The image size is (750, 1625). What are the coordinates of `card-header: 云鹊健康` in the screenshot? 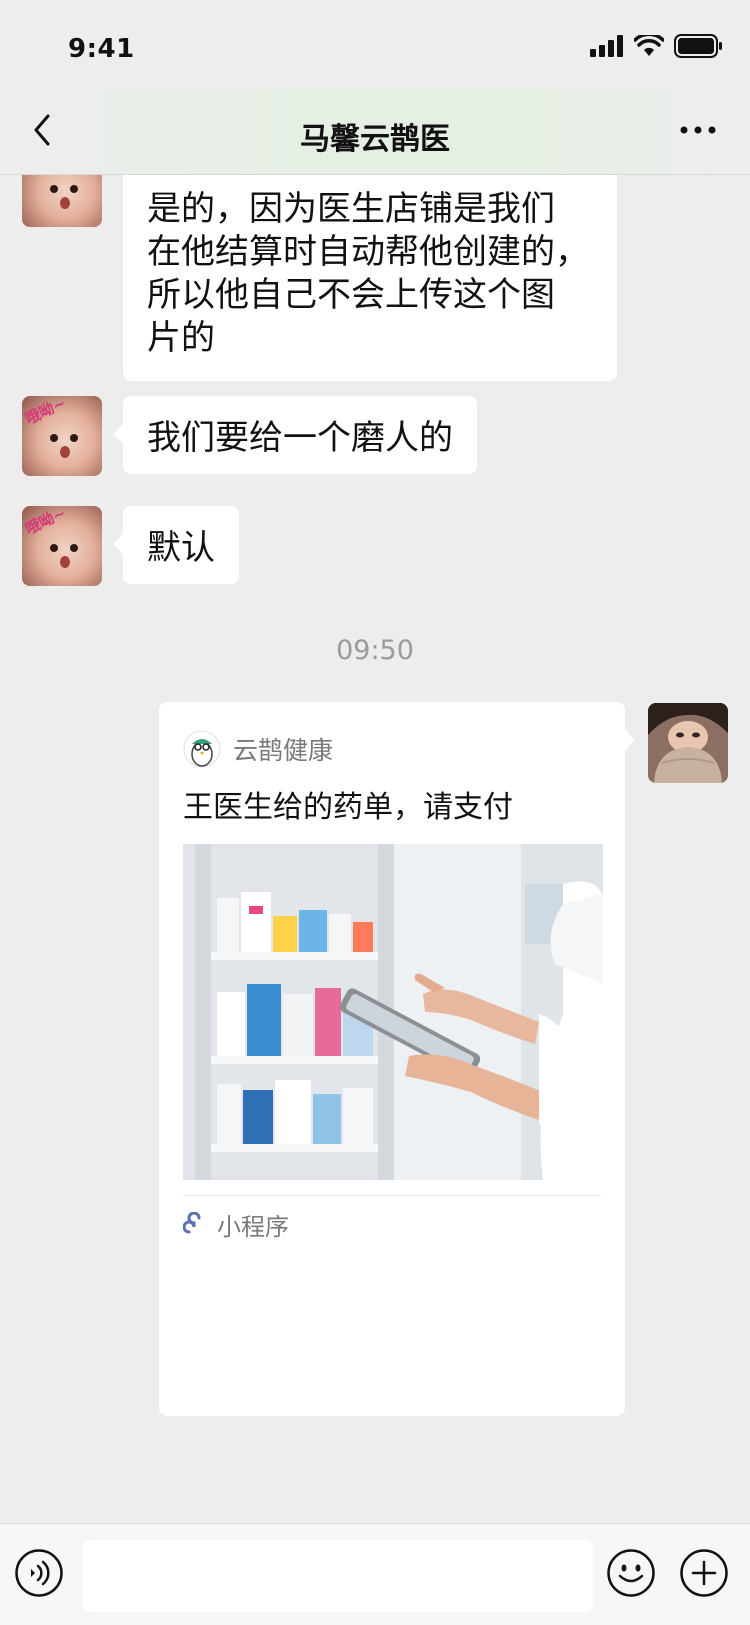 It's located at (258, 749).